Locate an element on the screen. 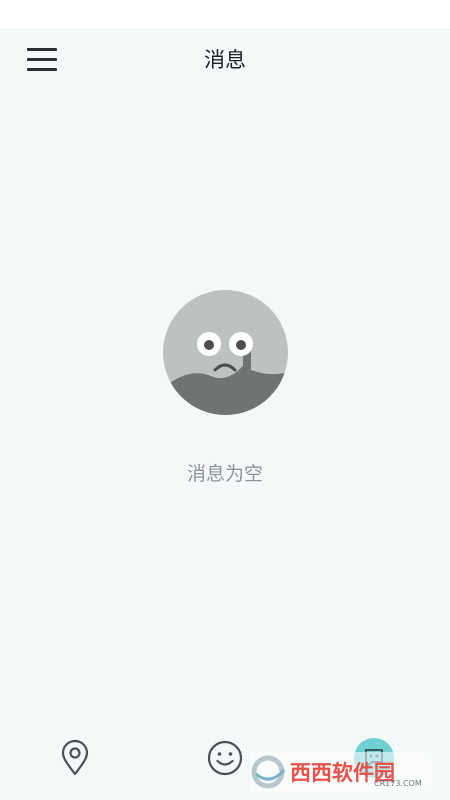 The height and width of the screenshot is (800, 450). empty-message: 消息为空 is located at coordinates (224, 474).